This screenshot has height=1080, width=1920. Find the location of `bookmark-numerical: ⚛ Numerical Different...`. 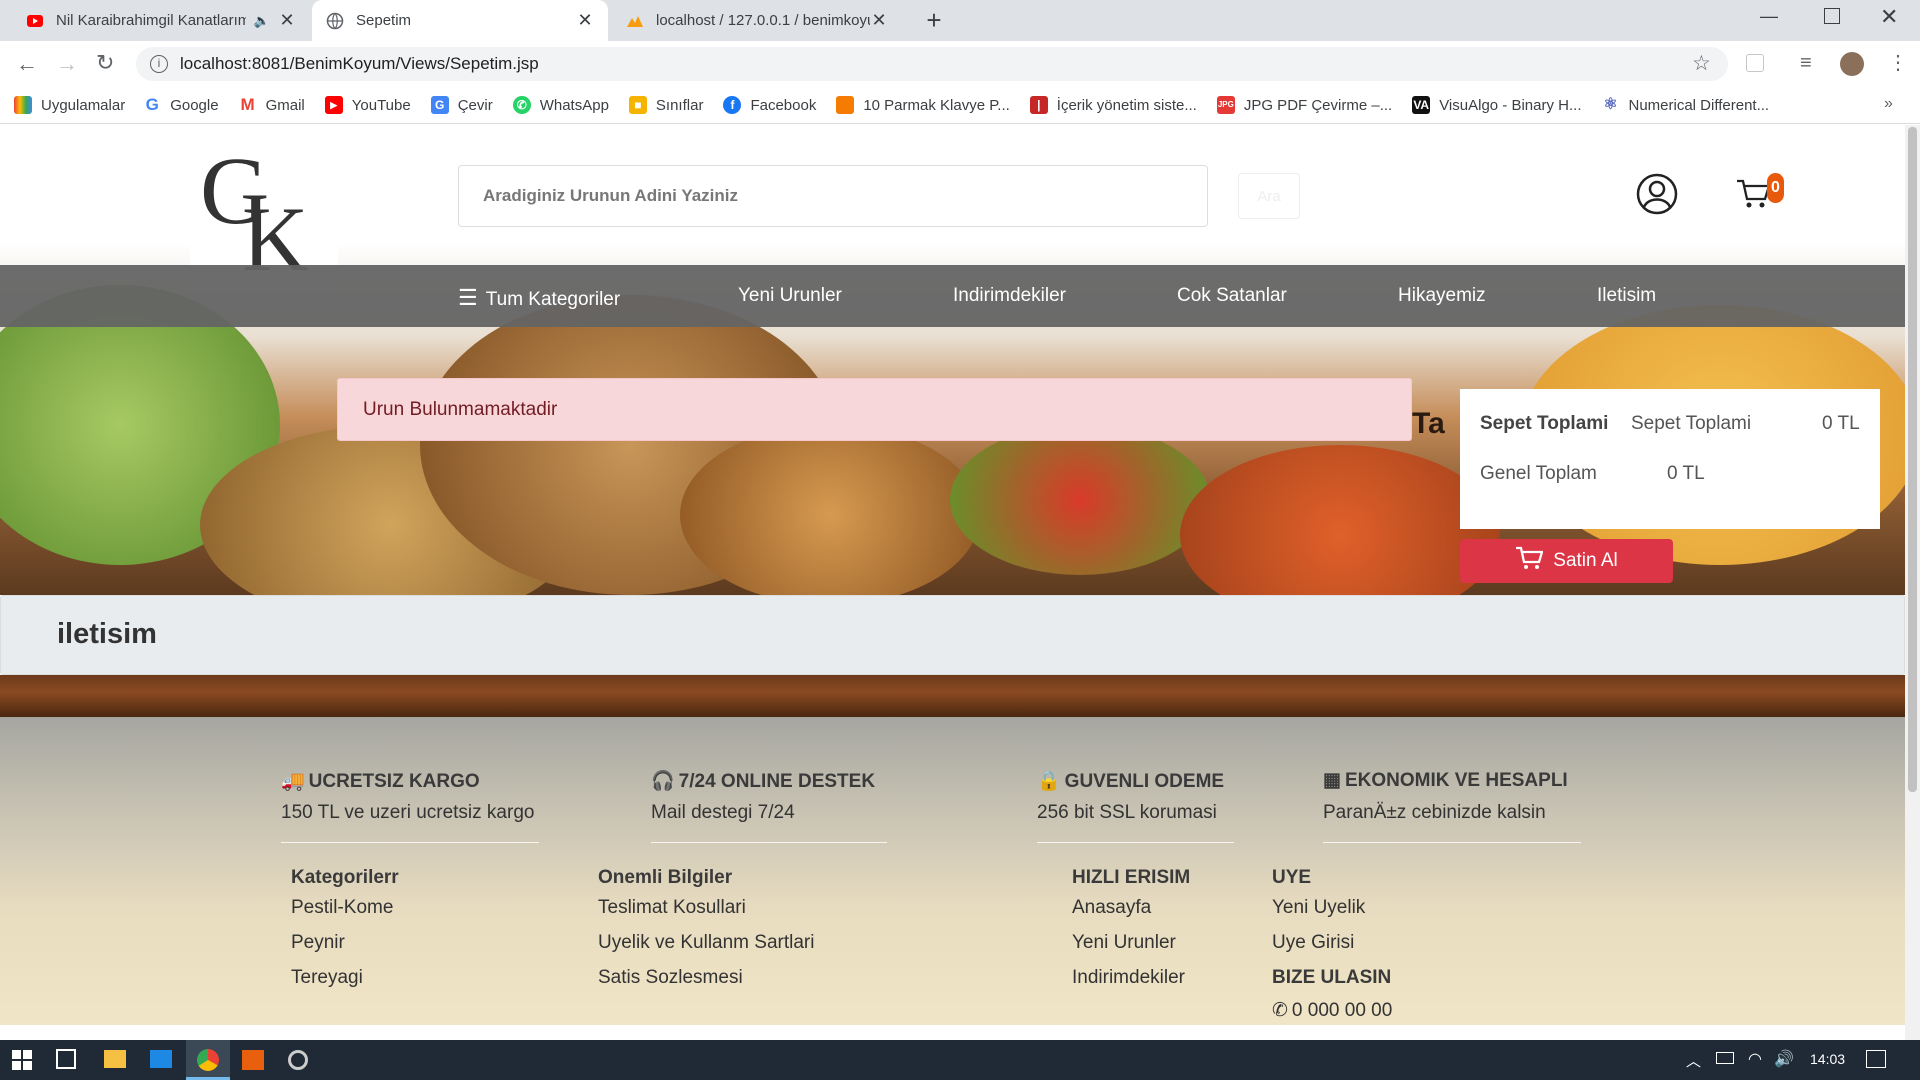

bookmark-numerical: ⚛ Numerical Different... is located at coordinates (1685, 105).